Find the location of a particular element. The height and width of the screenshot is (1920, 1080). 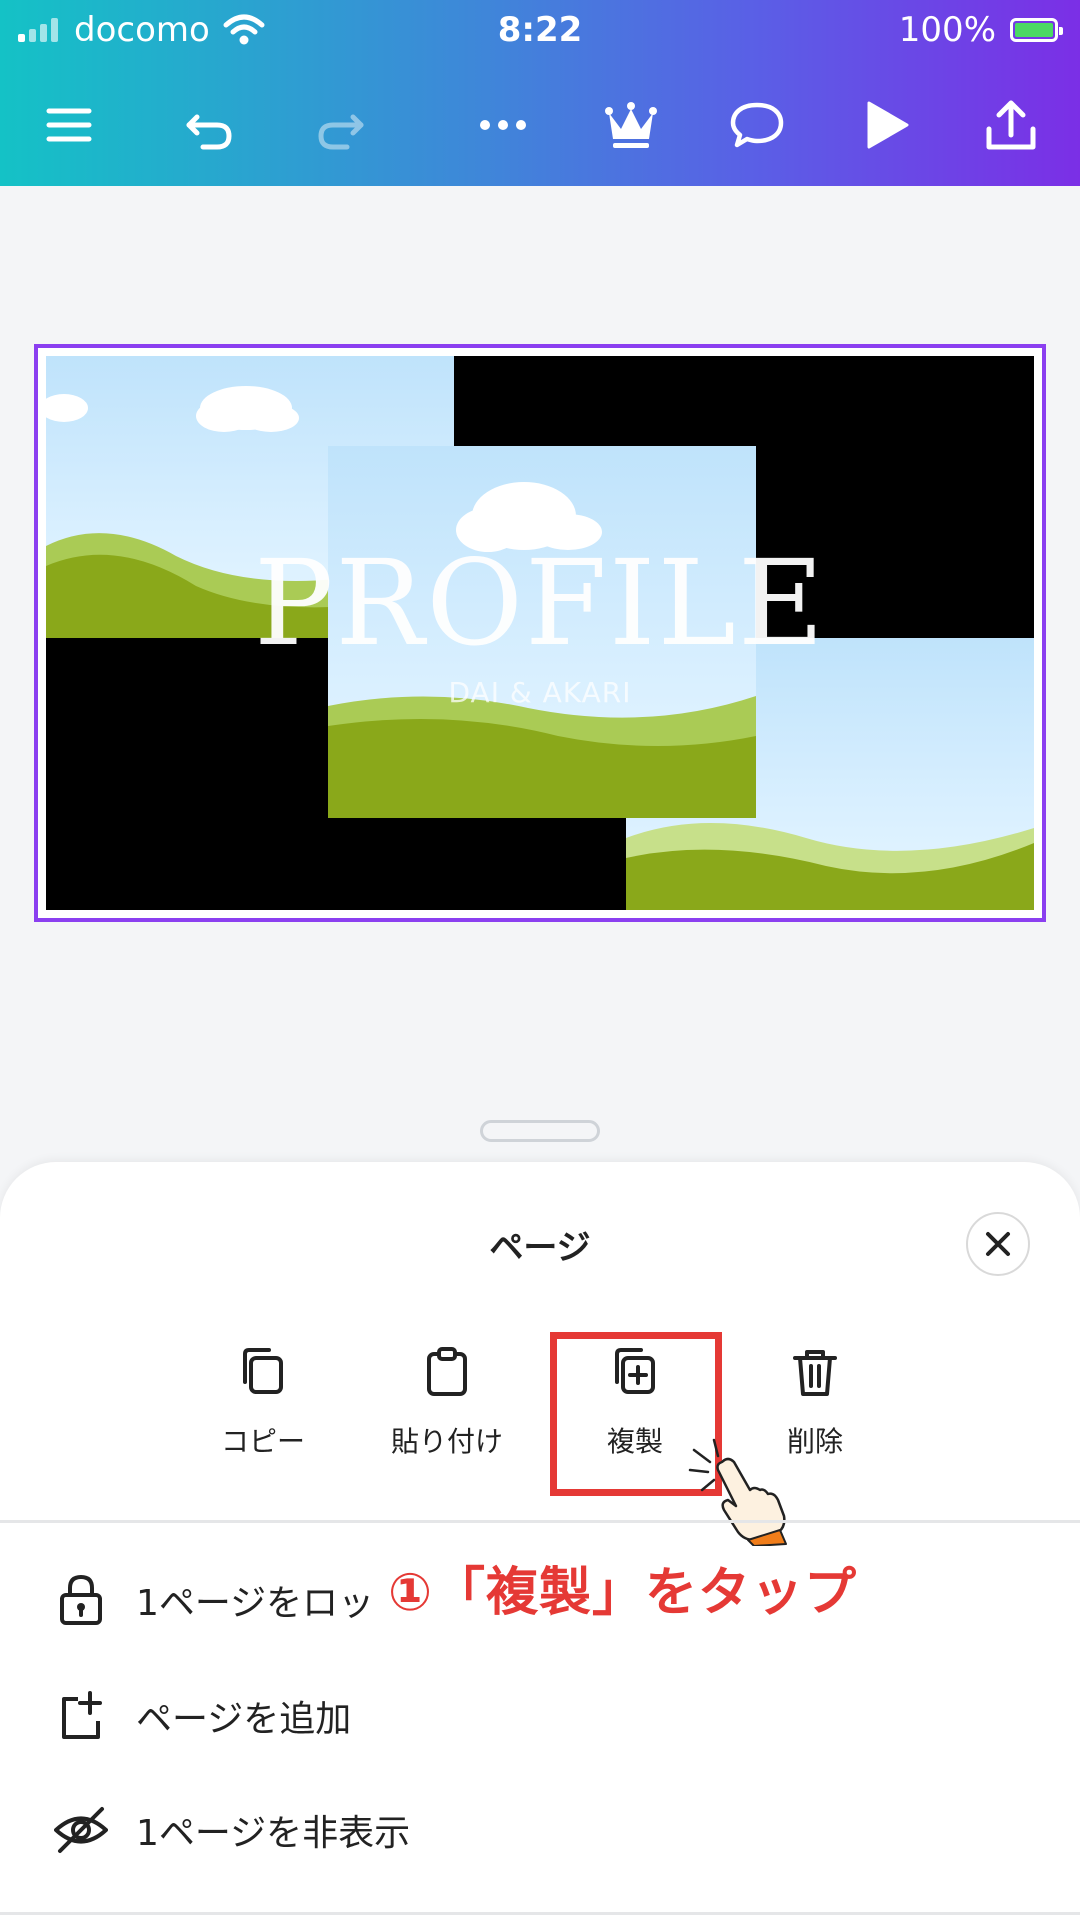

tutorial-callout: ①「複製」をタップ is located at coordinates (623, 1587).